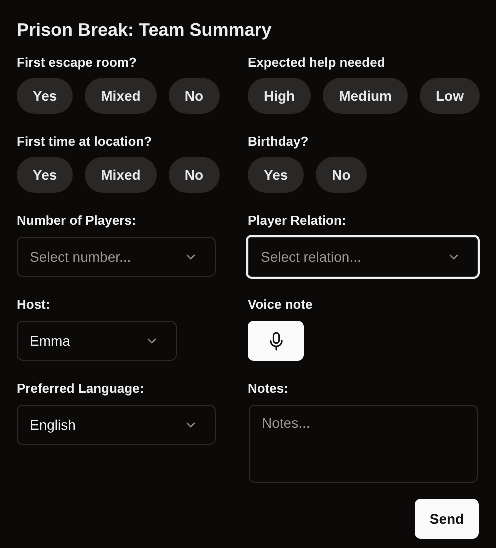  Describe the element at coordinates (116, 425) in the screenshot. I see `dropdown: English` at that location.